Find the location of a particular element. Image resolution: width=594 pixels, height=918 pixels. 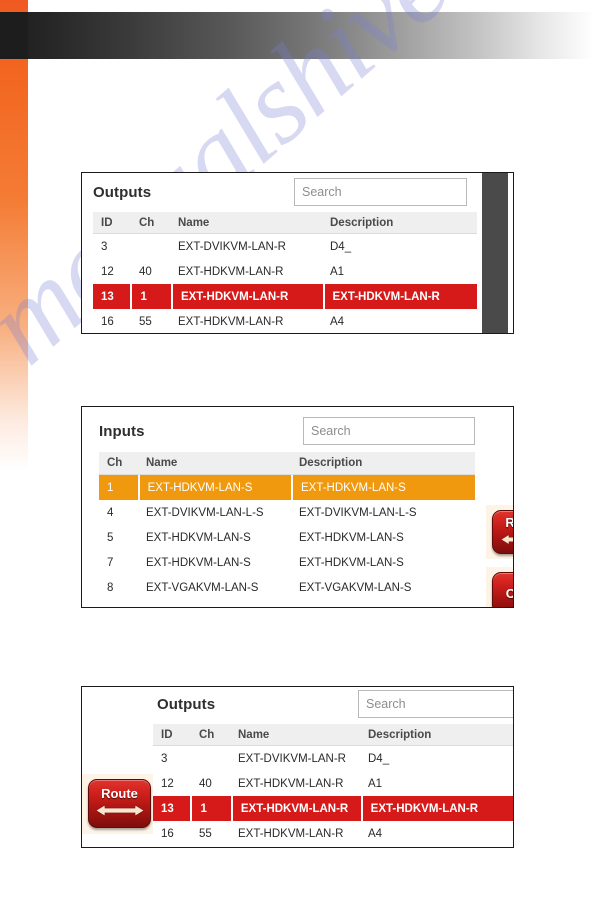

outputs-top-header: Outputs is located at coordinates (297, 193).